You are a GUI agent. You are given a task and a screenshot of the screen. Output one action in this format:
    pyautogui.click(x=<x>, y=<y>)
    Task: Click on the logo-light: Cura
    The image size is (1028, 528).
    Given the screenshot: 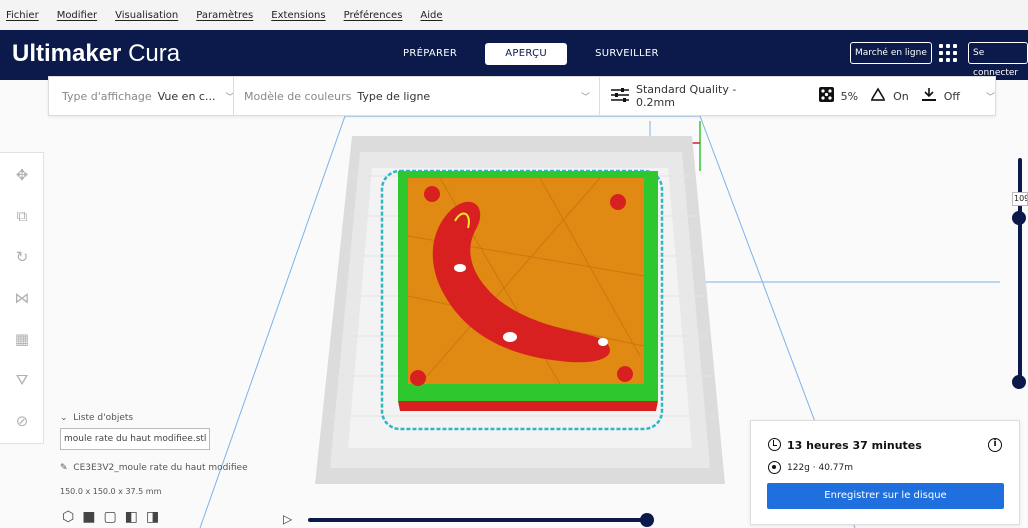 What is the action you would take?
    pyautogui.click(x=154, y=53)
    